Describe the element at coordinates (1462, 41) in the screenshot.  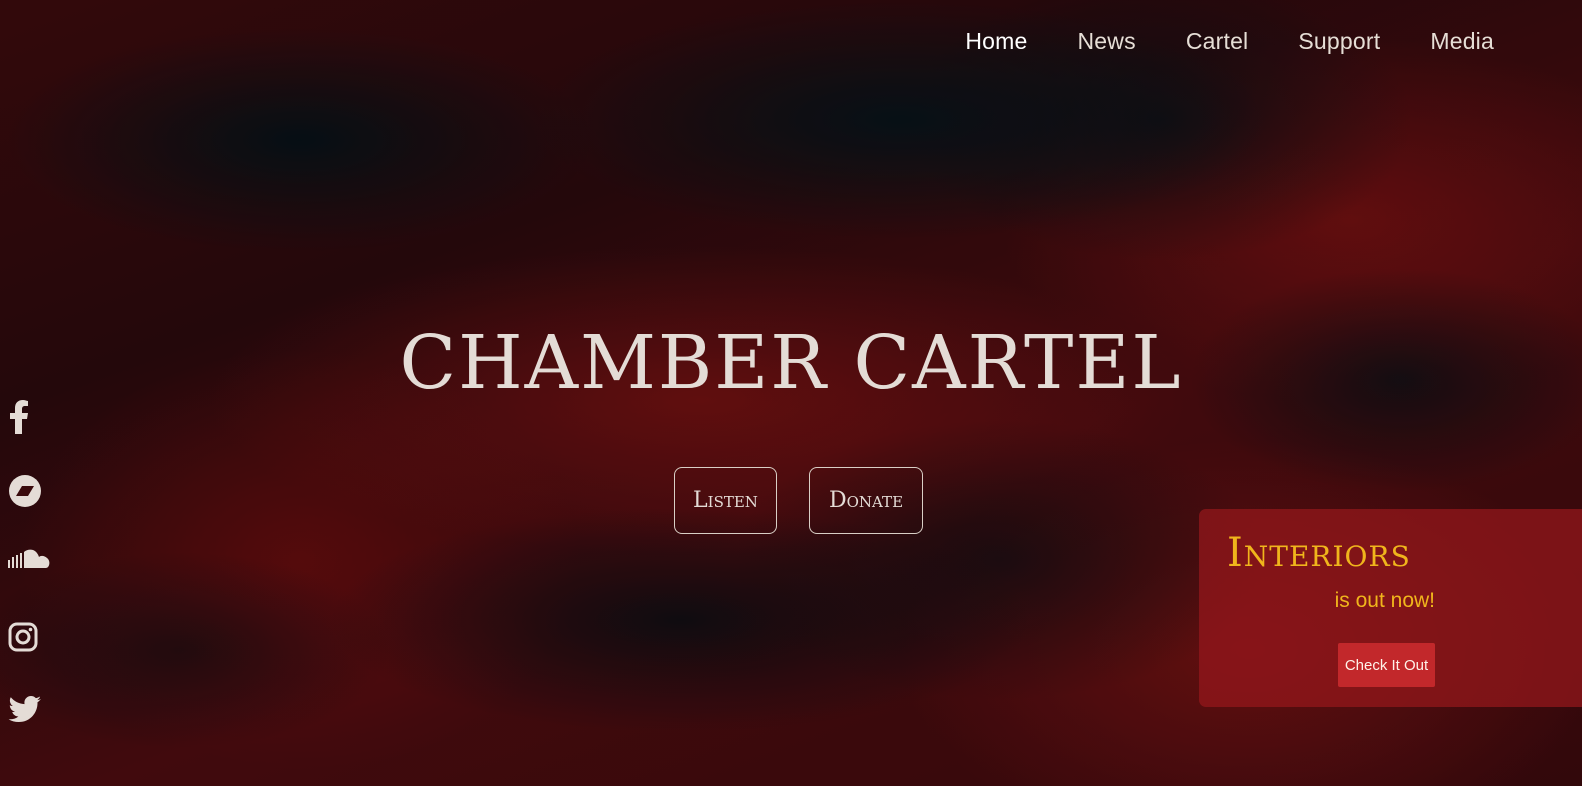
I see `nav-item-media: Media` at that location.